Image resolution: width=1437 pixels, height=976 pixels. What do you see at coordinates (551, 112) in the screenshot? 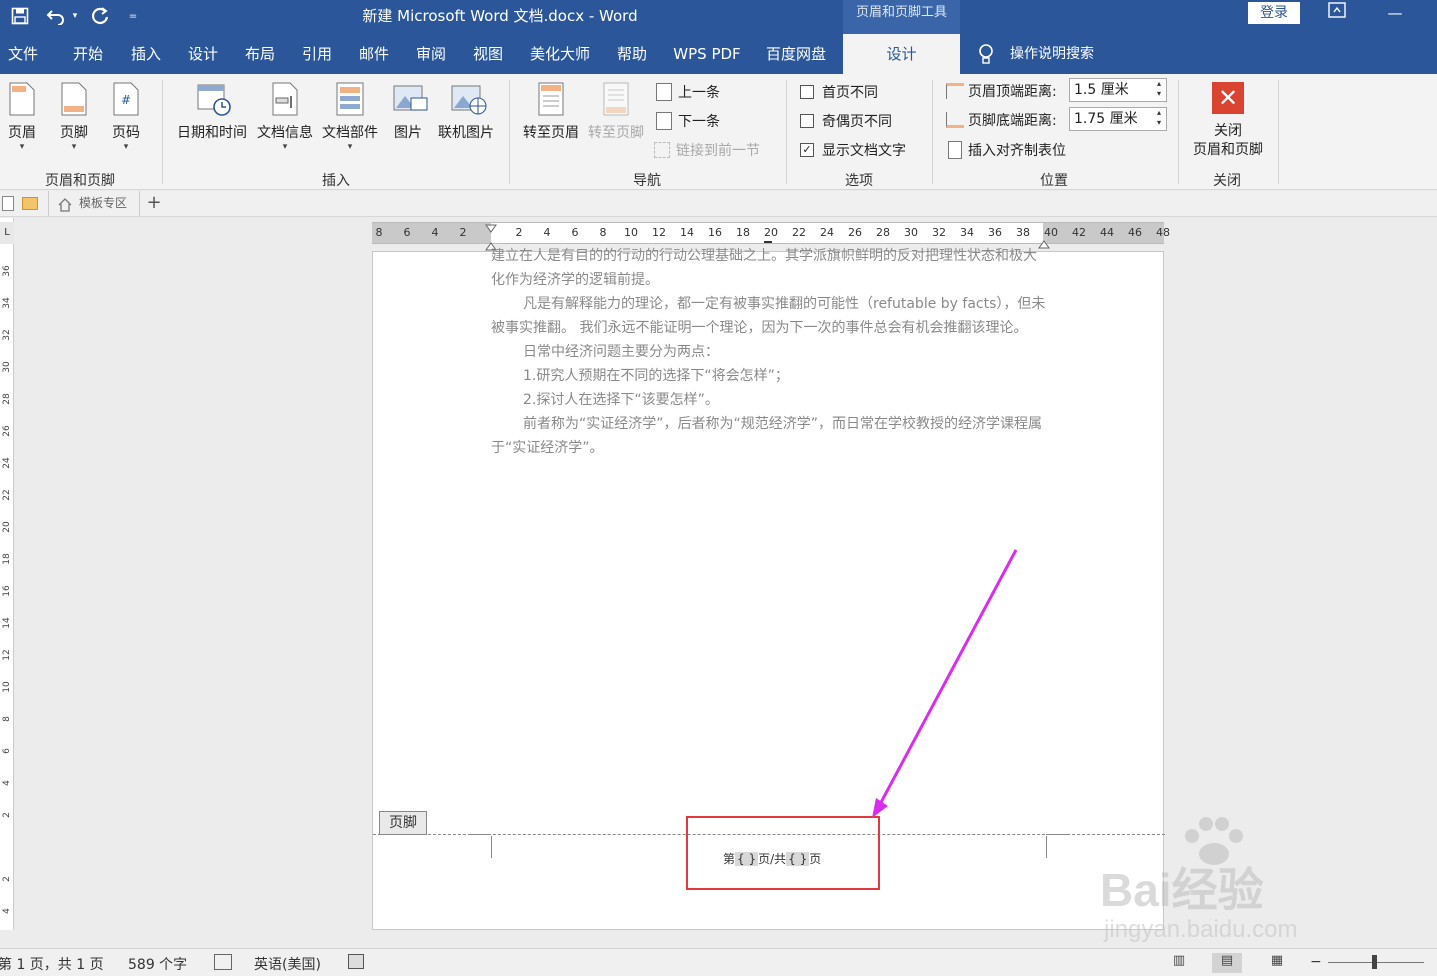
I see `goto-header-button: 转至页眉` at bounding box center [551, 112].